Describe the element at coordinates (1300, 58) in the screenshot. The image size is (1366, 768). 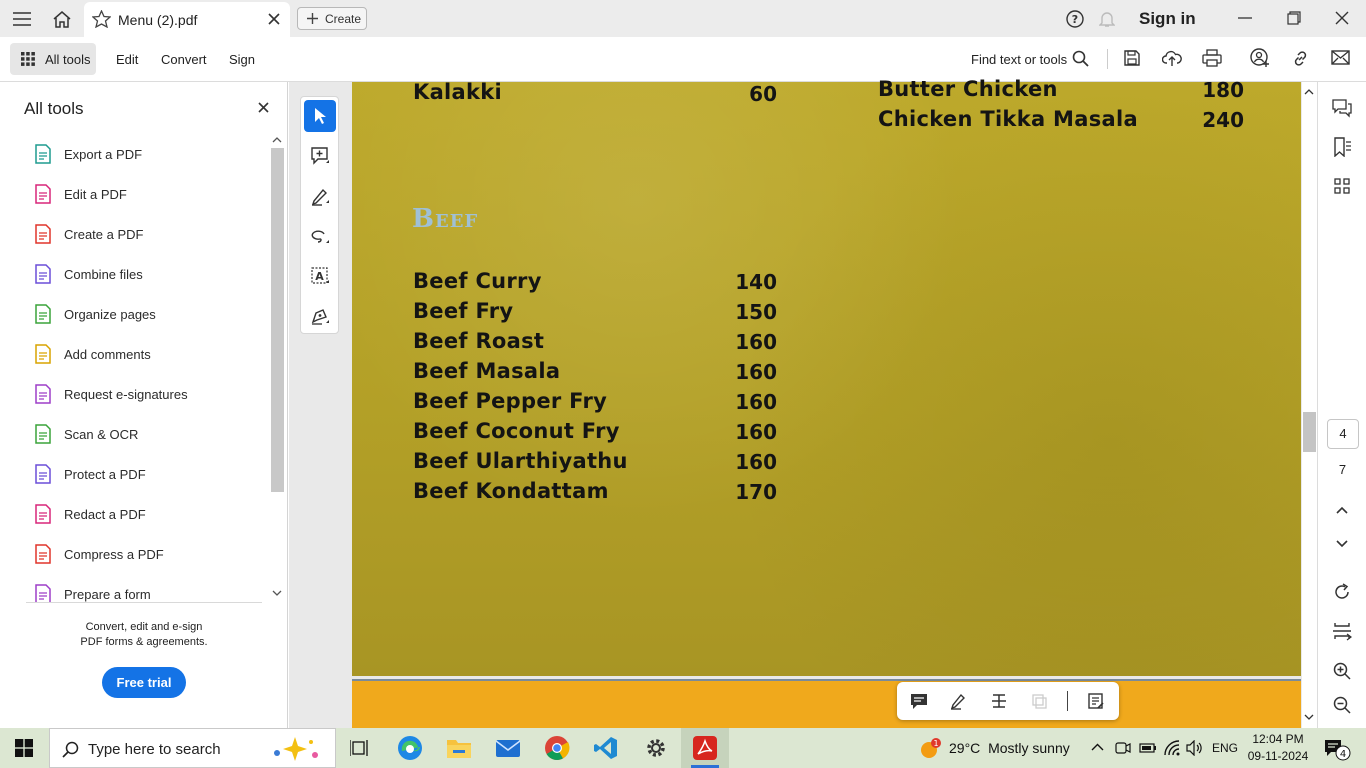
I see `link-icon` at that location.